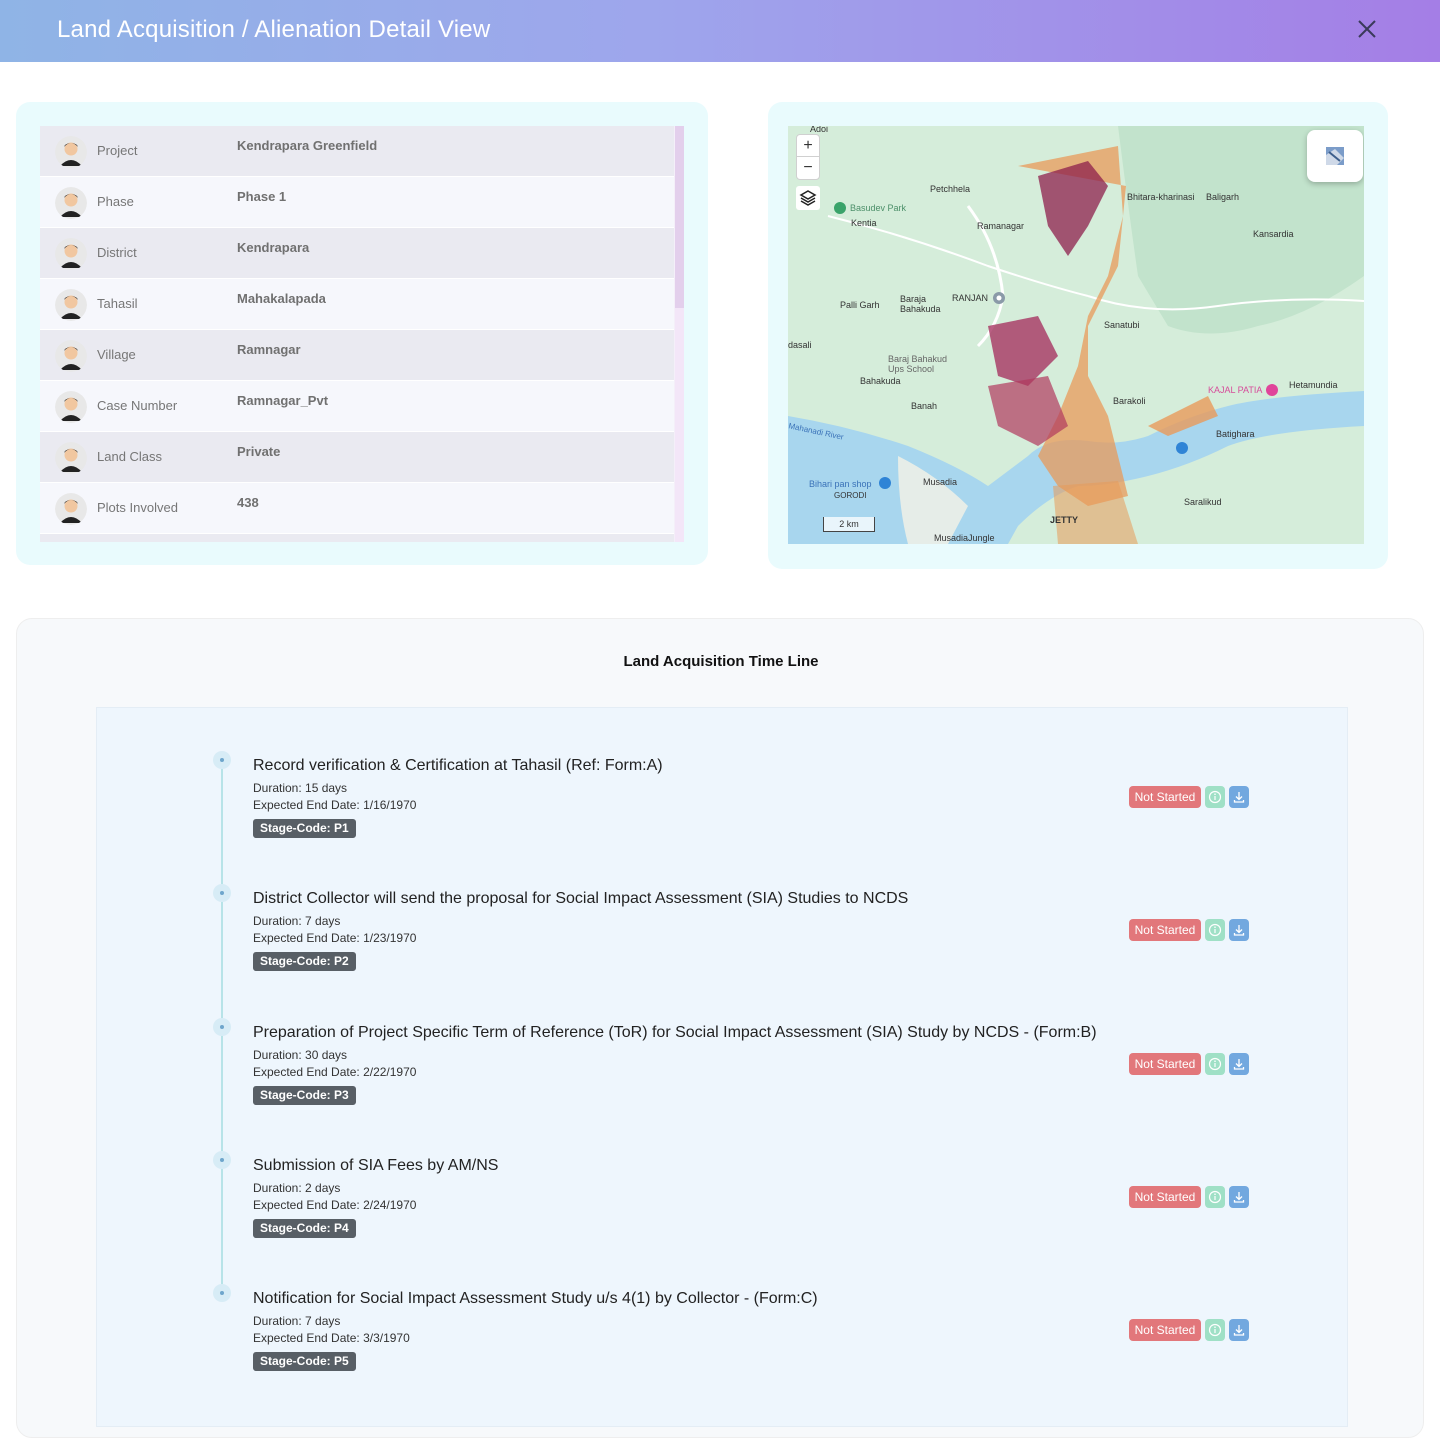  Describe the element at coordinates (300, 788) in the screenshot. I see `stage-duration: Duration: 15 days` at that location.